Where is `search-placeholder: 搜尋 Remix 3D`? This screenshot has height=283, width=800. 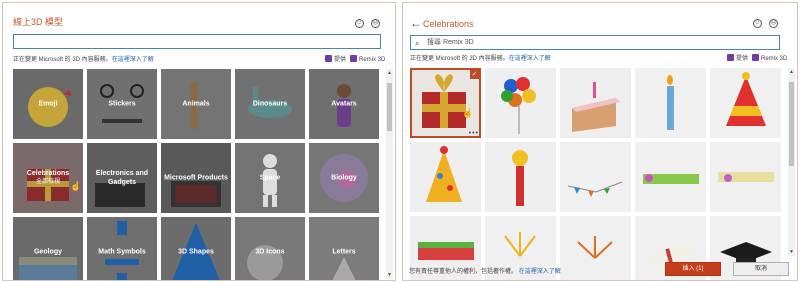
search-placeholder: 搜尋 Remix 3D is located at coordinates (450, 42).